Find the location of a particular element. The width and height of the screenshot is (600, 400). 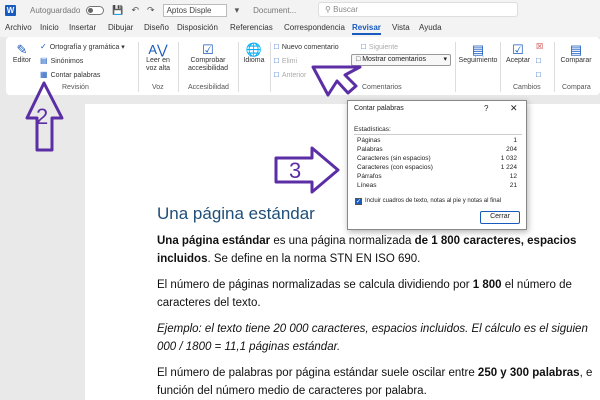

stat-label: Líneas is located at coordinates (367, 185).